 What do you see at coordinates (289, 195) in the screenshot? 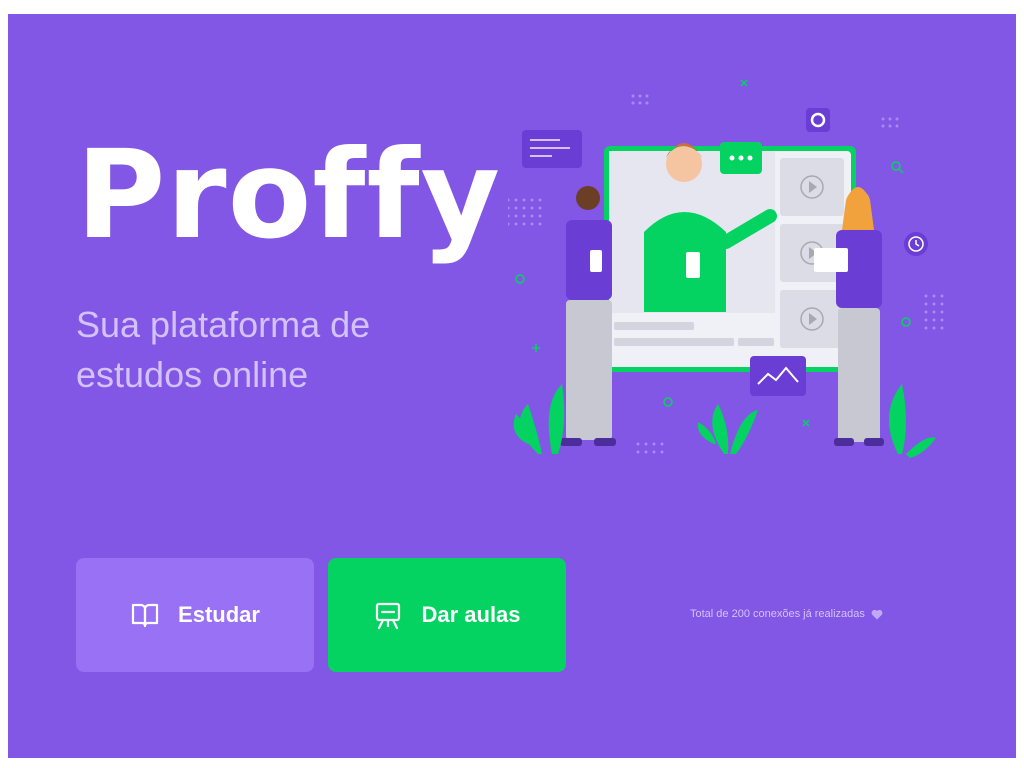
I see `proffy-logo: Proffy` at bounding box center [289, 195].